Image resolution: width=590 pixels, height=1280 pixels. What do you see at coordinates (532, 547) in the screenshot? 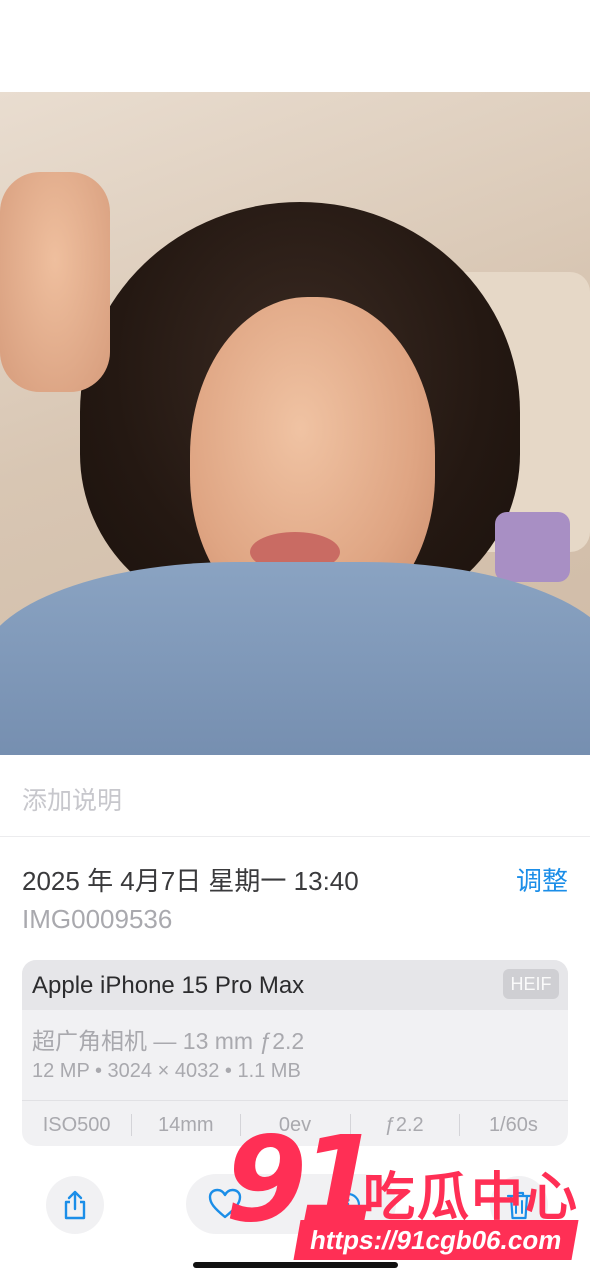
I see `phone-in-background` at bounding box center [532, 547].